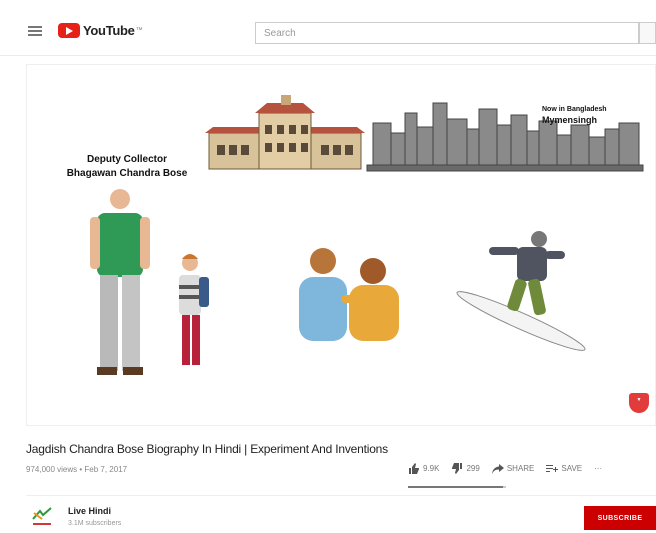 Image resolution: width=656 pixels, height=533 pixels. I want to click on video-actions: 9.9K 299 SHARE SAVE ···, so click(505, 468).